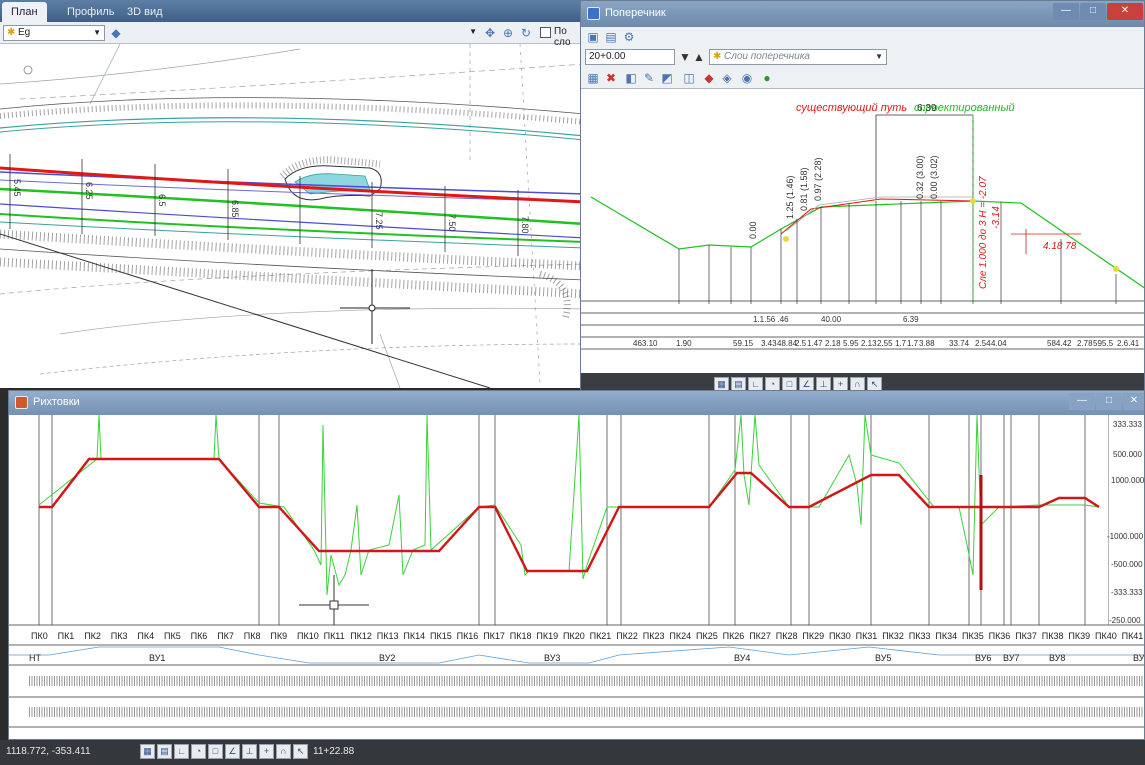 Image resolution: width=1145 pixels, height=765 pixels. What do you see at coordinates (215, 751) in the screenshot?
I see `osnap-icon: □` at bounding box center [215, 751].